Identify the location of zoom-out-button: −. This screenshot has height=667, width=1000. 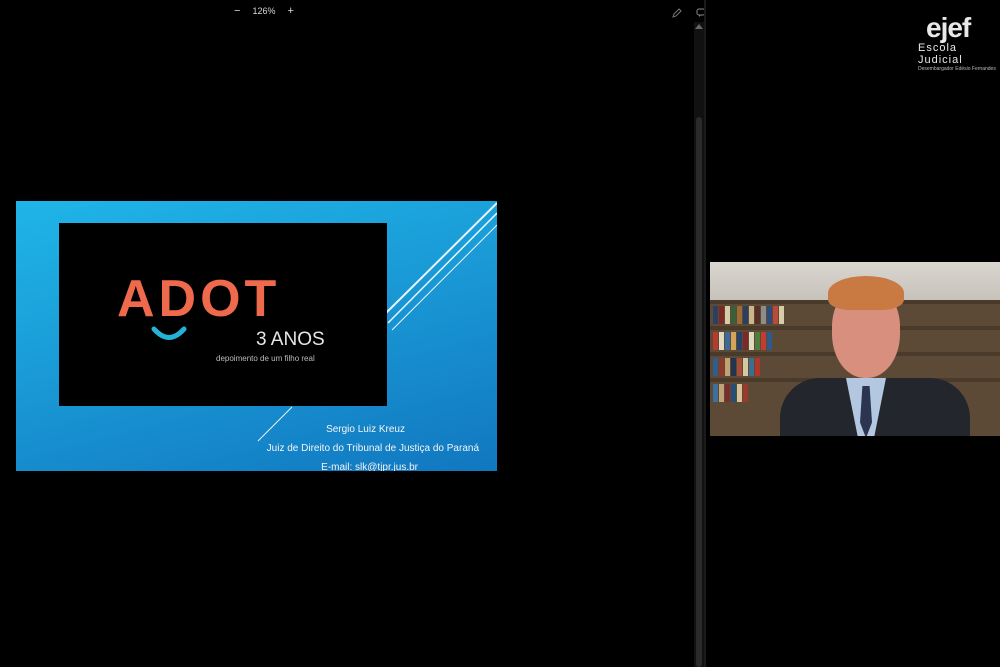
(237, 11).